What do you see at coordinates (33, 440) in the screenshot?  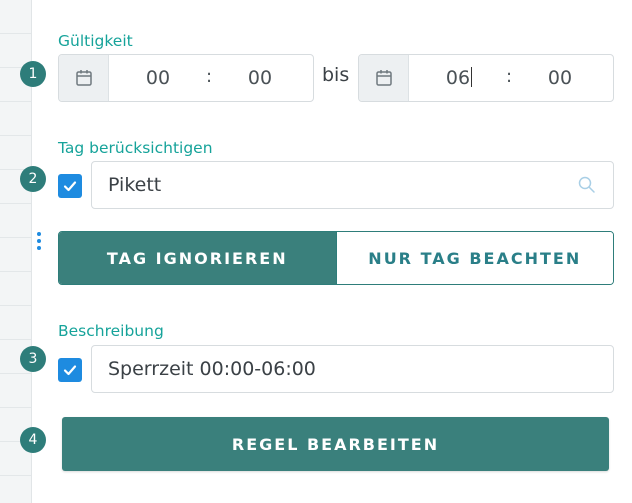 I see `step-badge-4: 4` at bounding box center [33, 440].